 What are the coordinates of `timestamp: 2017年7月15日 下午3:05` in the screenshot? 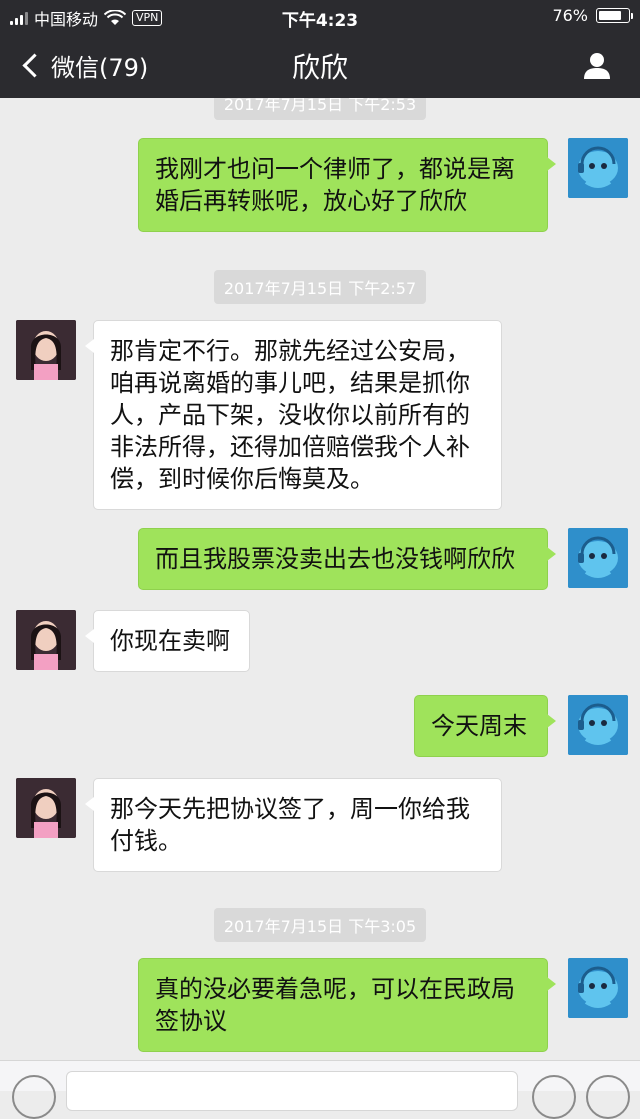 It's located at (320, 925).